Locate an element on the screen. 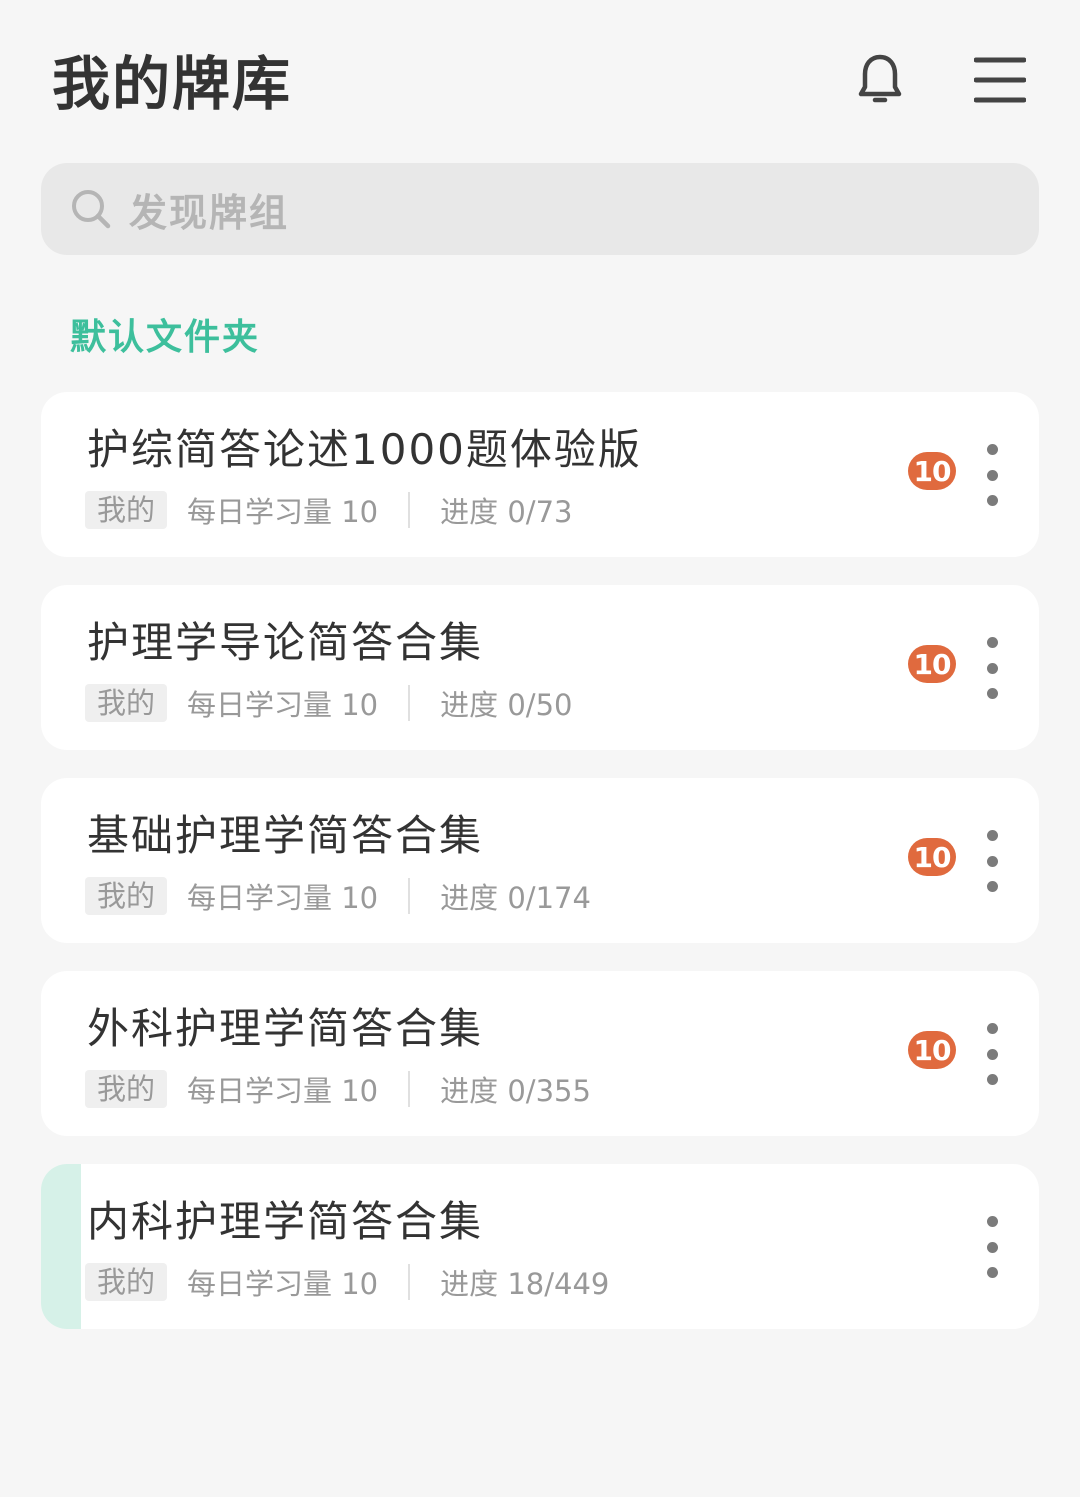 This screenshot has width=1080, height=1497. deck-card: 外科护理学简答合集 我的 每日学习量 10 进度 0/355 10 is located at coordinates (540, 1053).